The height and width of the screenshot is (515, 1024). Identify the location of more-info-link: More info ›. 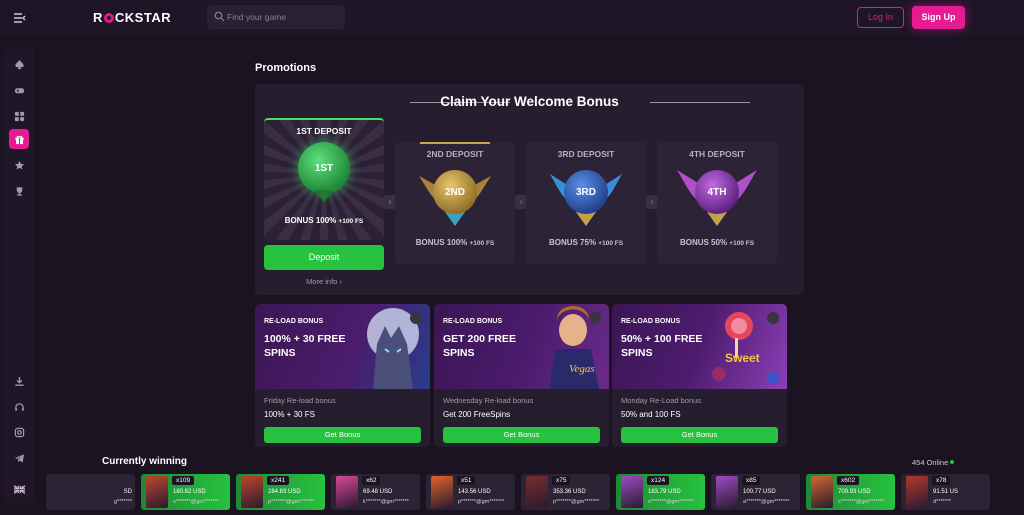
(324, 281).